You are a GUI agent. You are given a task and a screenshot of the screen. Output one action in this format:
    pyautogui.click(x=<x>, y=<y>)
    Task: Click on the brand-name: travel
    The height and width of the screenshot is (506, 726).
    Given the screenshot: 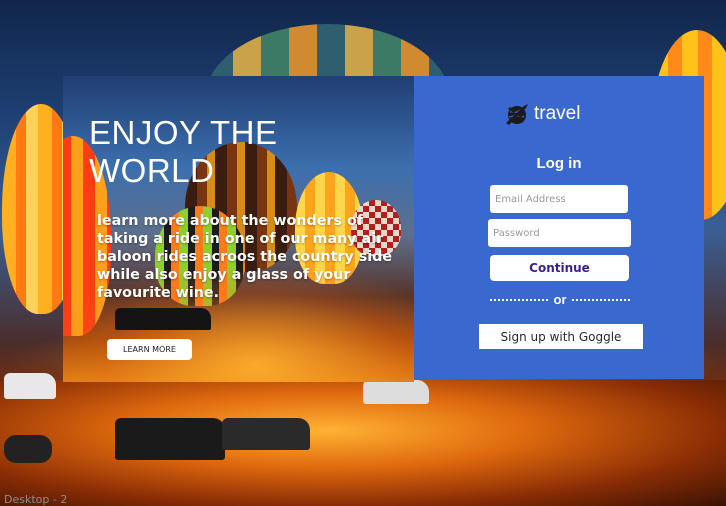 What is the action you would take?
    pyautogui.click(x=557, y=113)
    